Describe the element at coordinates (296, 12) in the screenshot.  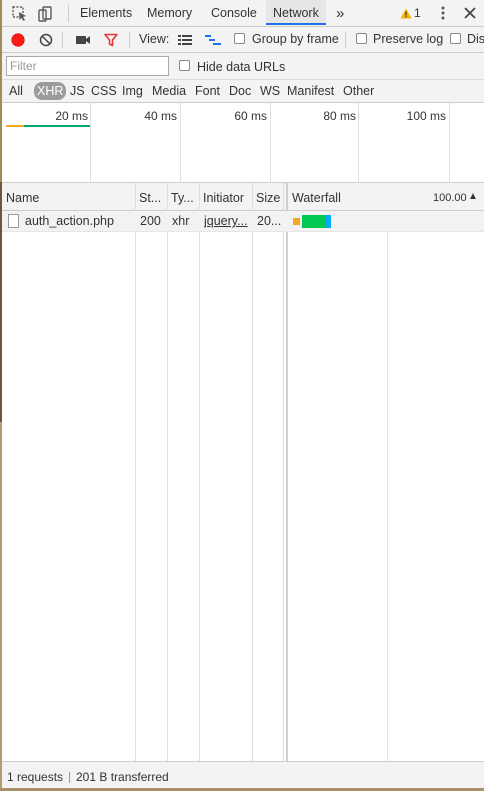
I see `tab-network: Network` at that location.